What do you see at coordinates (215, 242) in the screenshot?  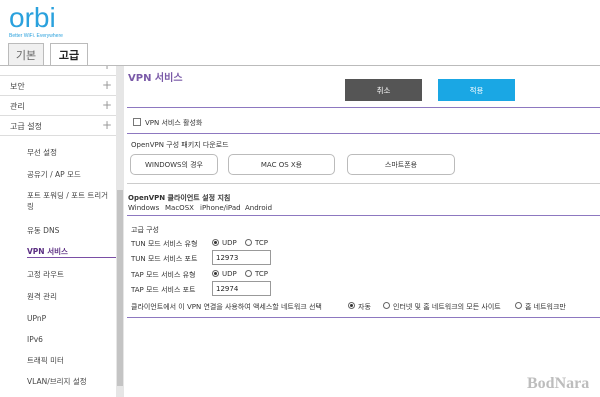 I see `tun-udp-radio` at bounding box center [215, 242].